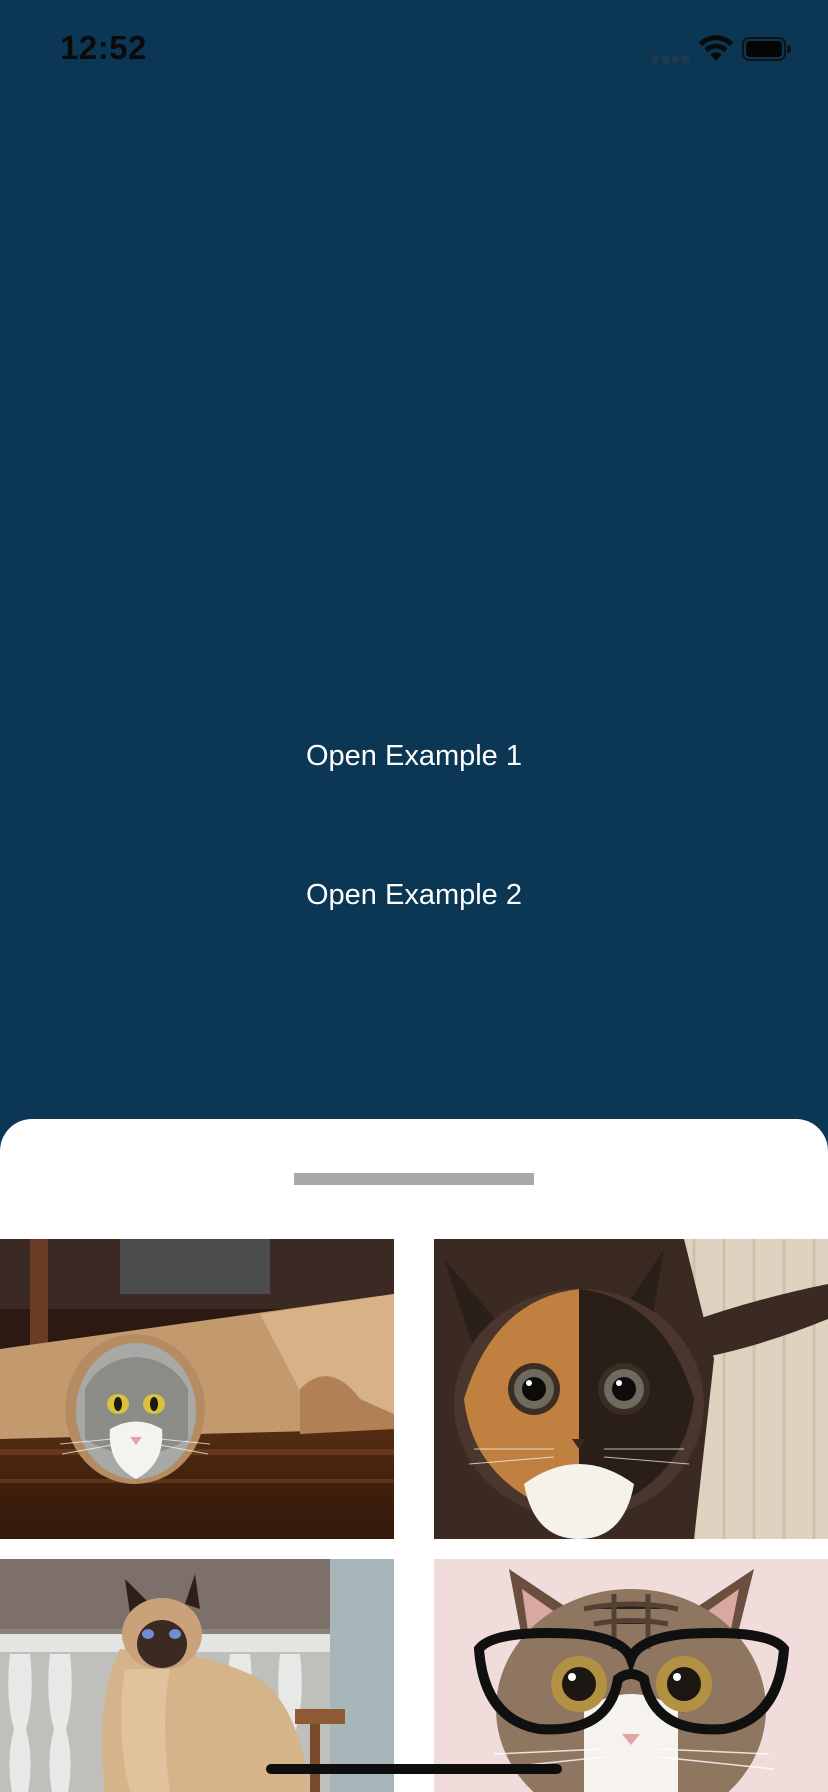  Describe the element at coordinates (671, 59) in the screenshot. I see `signal-icon` at that location.